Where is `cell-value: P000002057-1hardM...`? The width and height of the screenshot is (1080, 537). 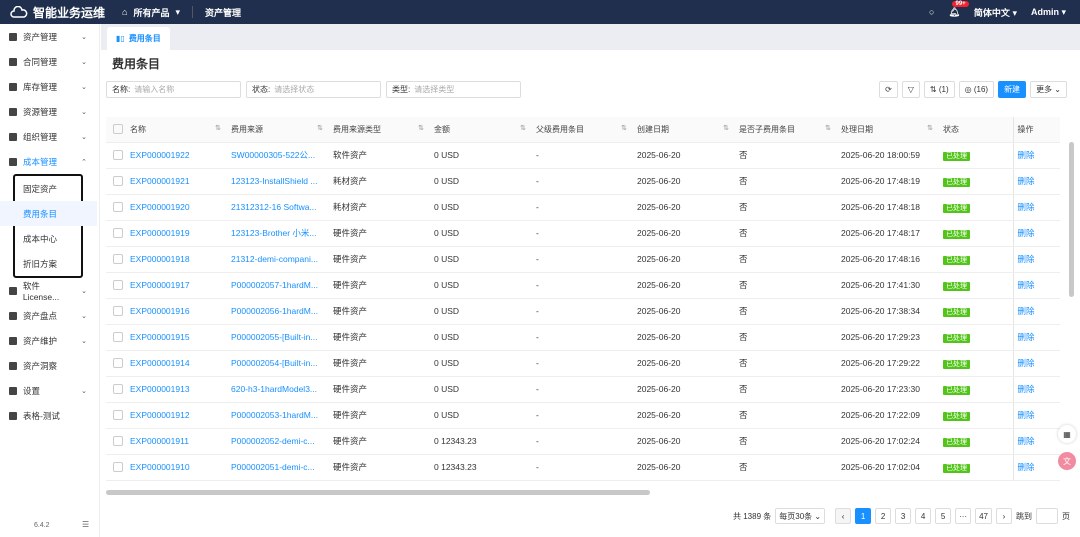 cell-value: P000002057-1hardM... is located at coordinates (274, 285).